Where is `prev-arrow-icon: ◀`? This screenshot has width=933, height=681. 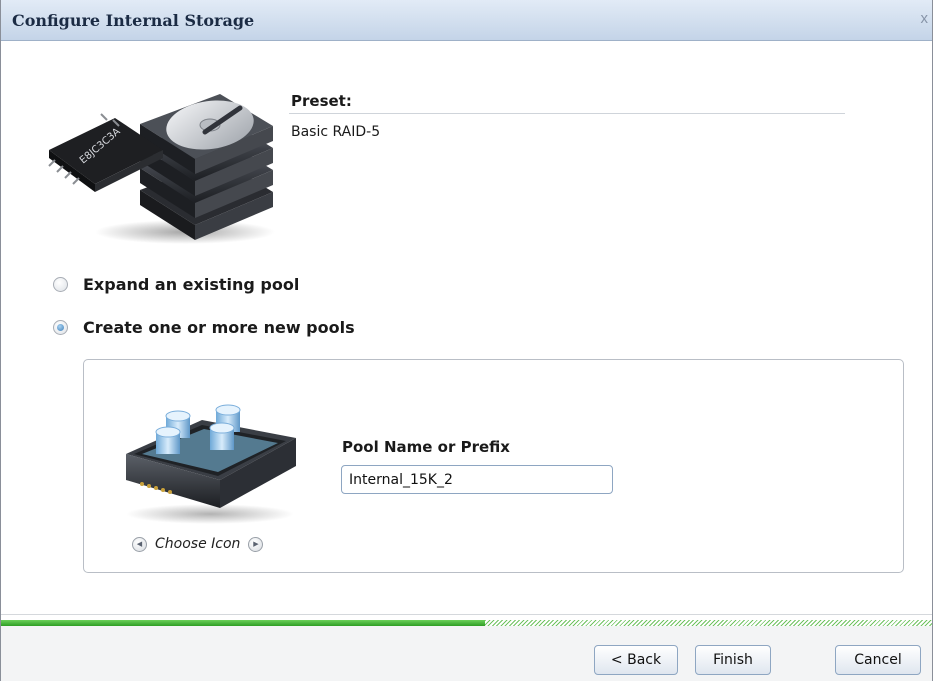 prev-arrow-icon: ◀ is located at coordinates (139, 544).